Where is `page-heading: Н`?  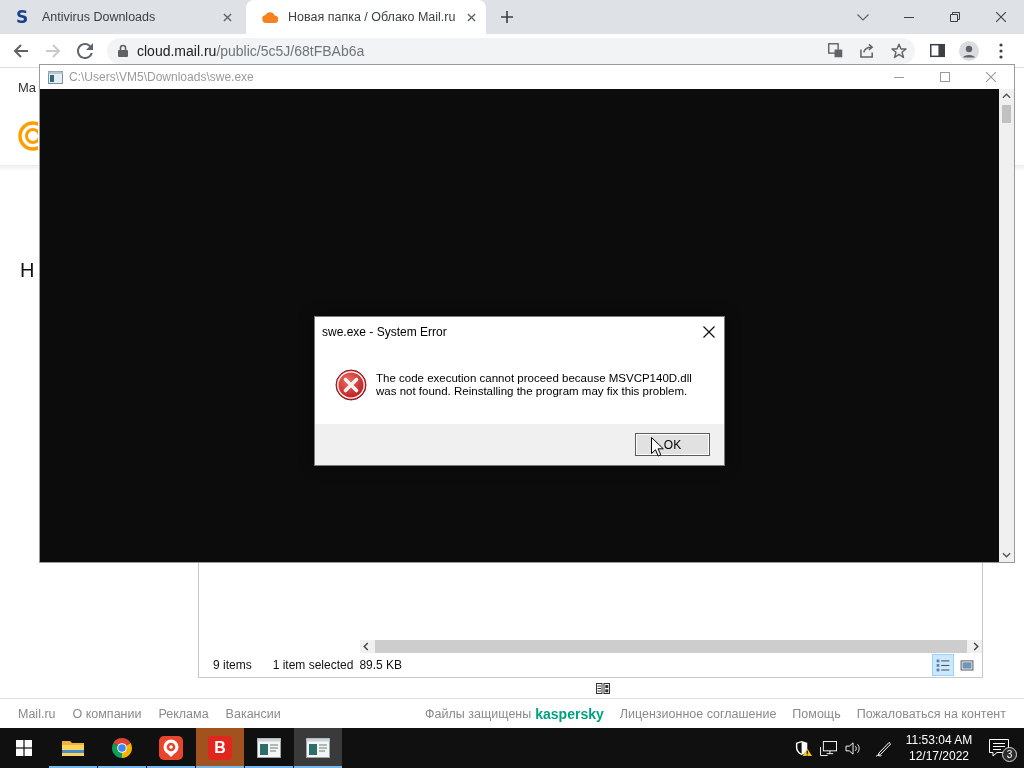
page-heading: Н is located at coordinates (27, 270).